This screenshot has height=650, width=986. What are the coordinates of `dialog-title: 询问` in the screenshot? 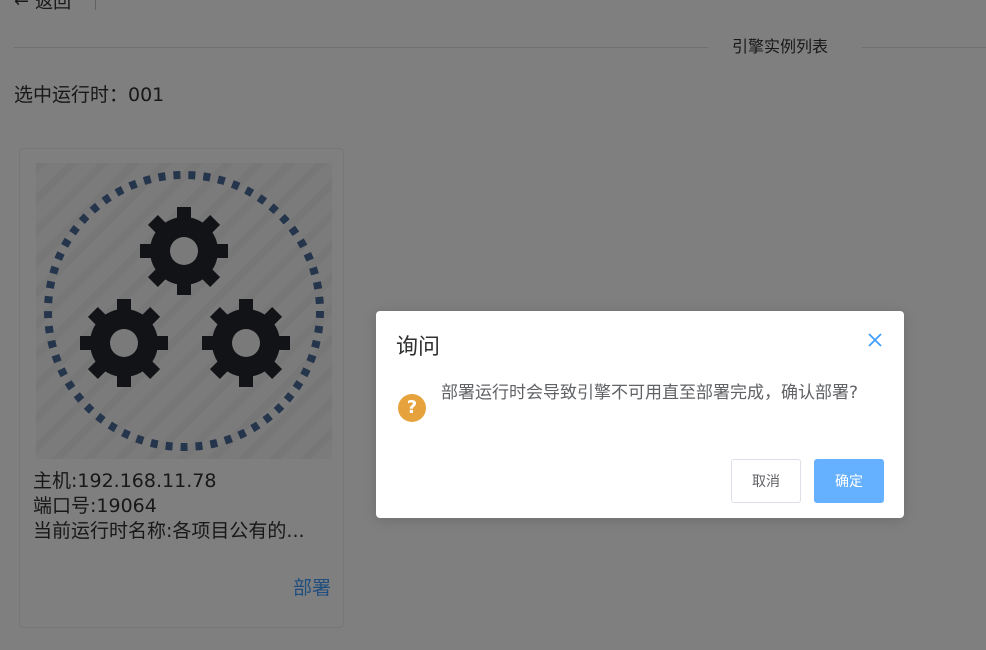 It's located at (418, 347).